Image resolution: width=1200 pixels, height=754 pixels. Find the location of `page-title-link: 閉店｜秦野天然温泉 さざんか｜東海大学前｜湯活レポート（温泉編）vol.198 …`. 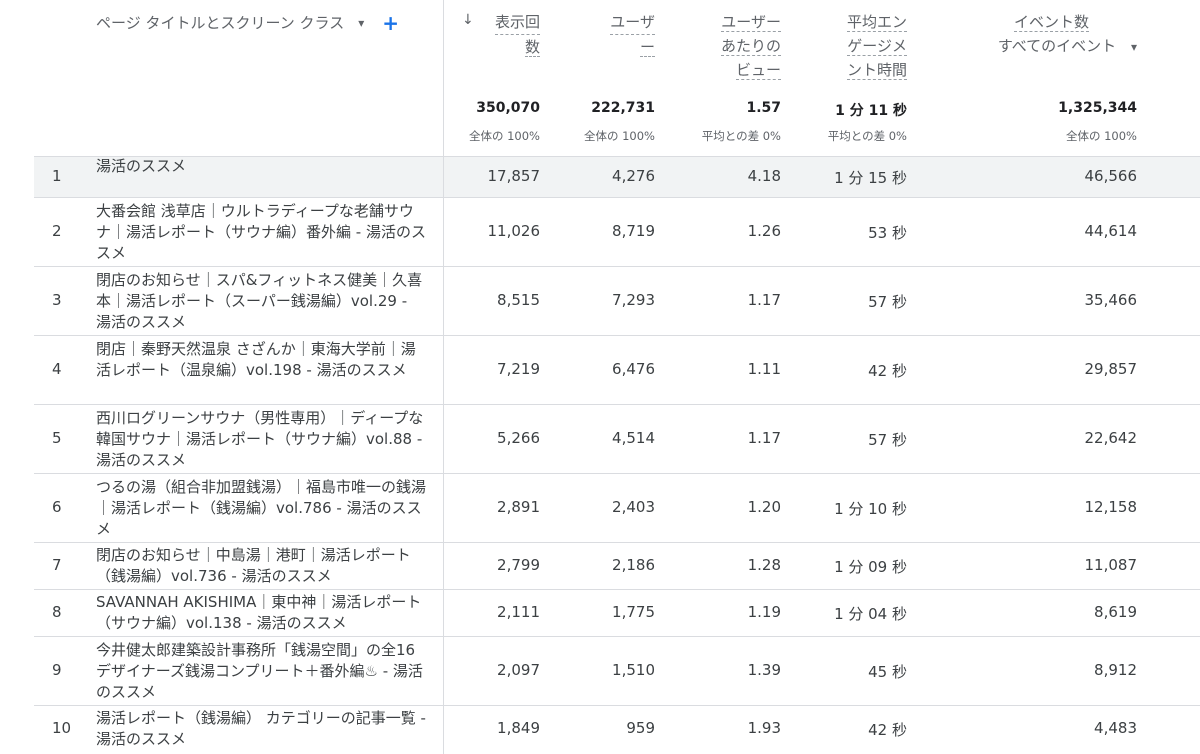

page-title-link: 閉店｜秦野天然温泉 さざんか｜東海大学前｜湯活レポート（温泉編）vol.198 … is located at coordinates (261, 360).